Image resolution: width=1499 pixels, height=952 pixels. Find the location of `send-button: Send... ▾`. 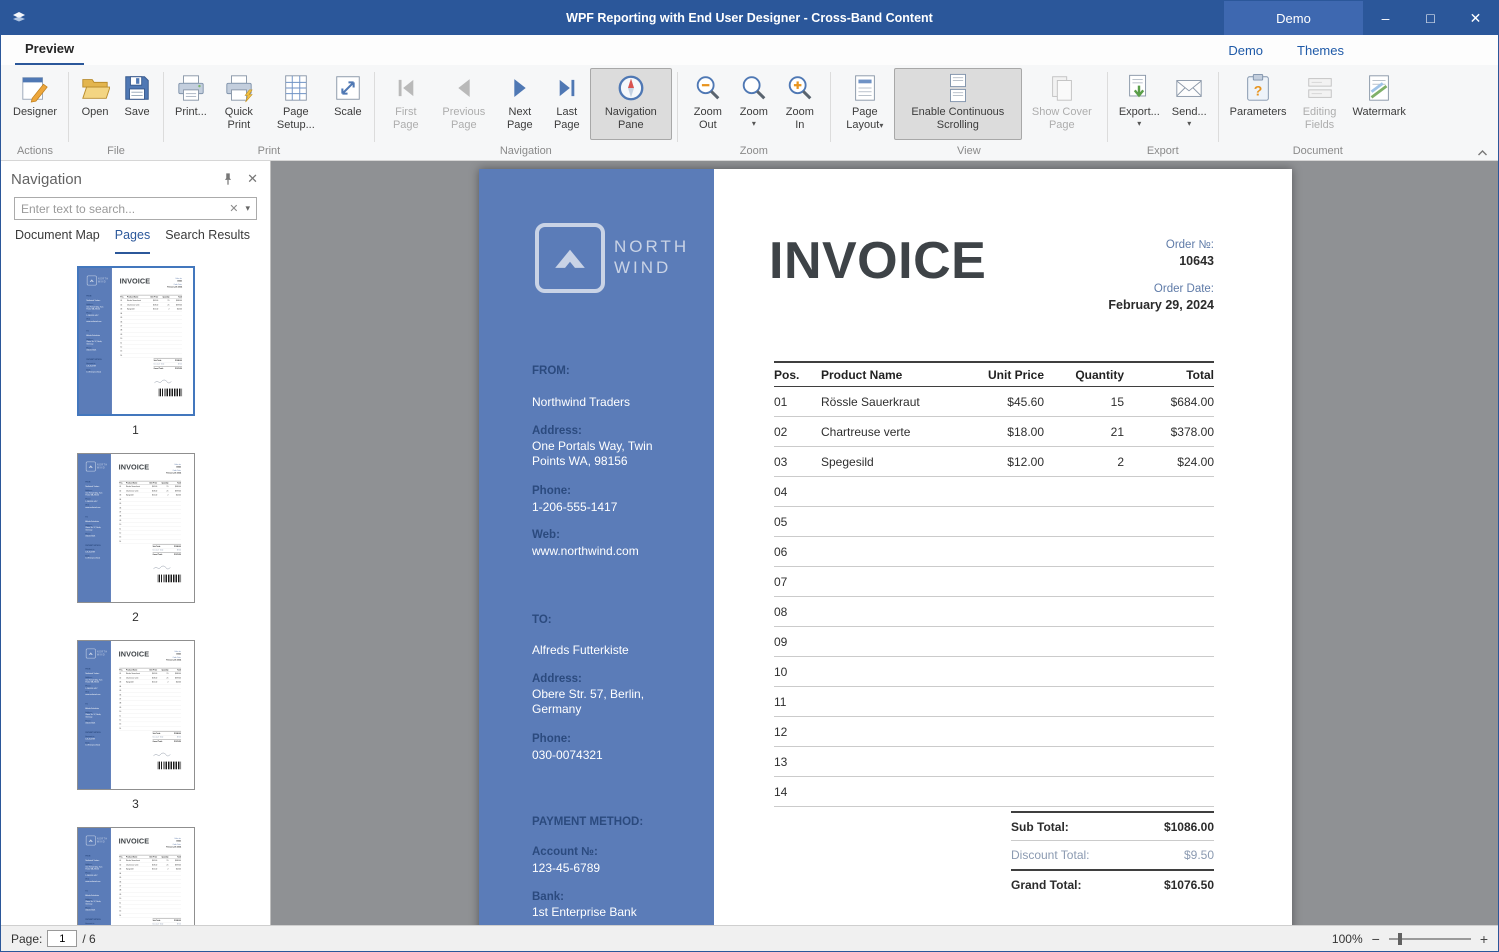

send-button: Send... ▾ is located at coordinates (1189, 104).